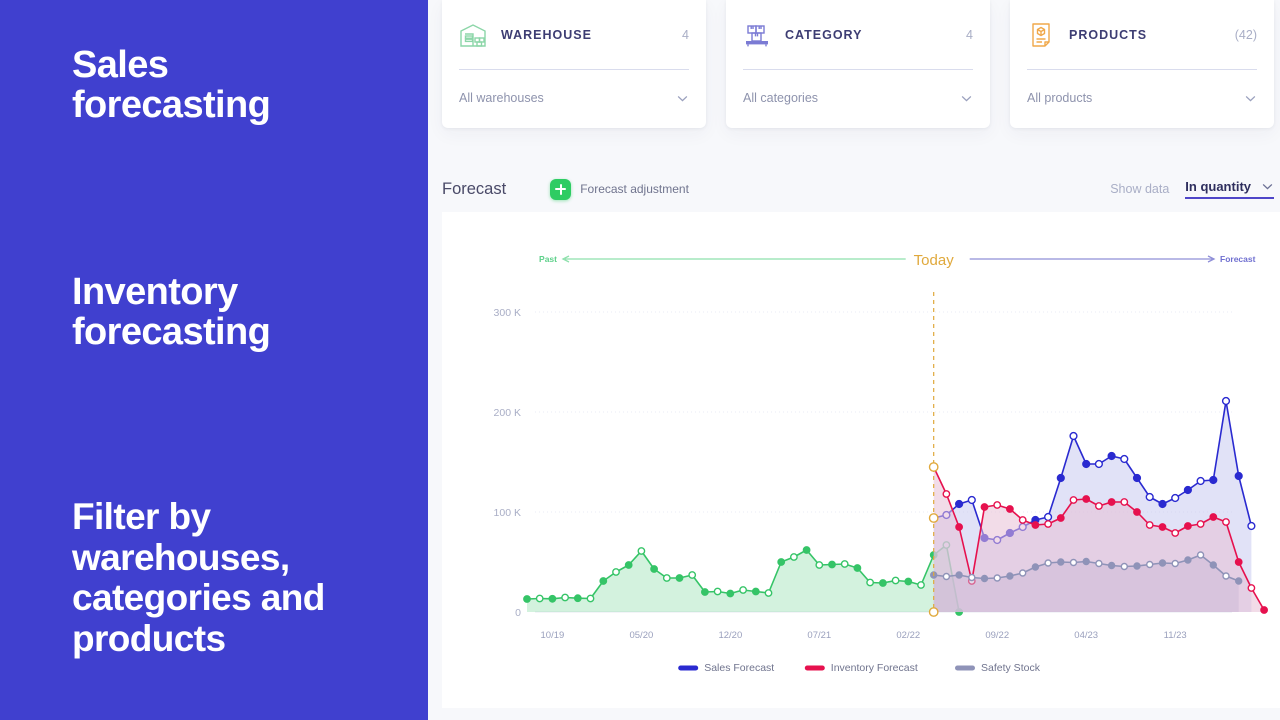 The height and width of the screenshot is (720, 1280). Describe the element at coordinates (874, 668) in the screenshot. I see `legend-label: Inventory Forecast` at that location.